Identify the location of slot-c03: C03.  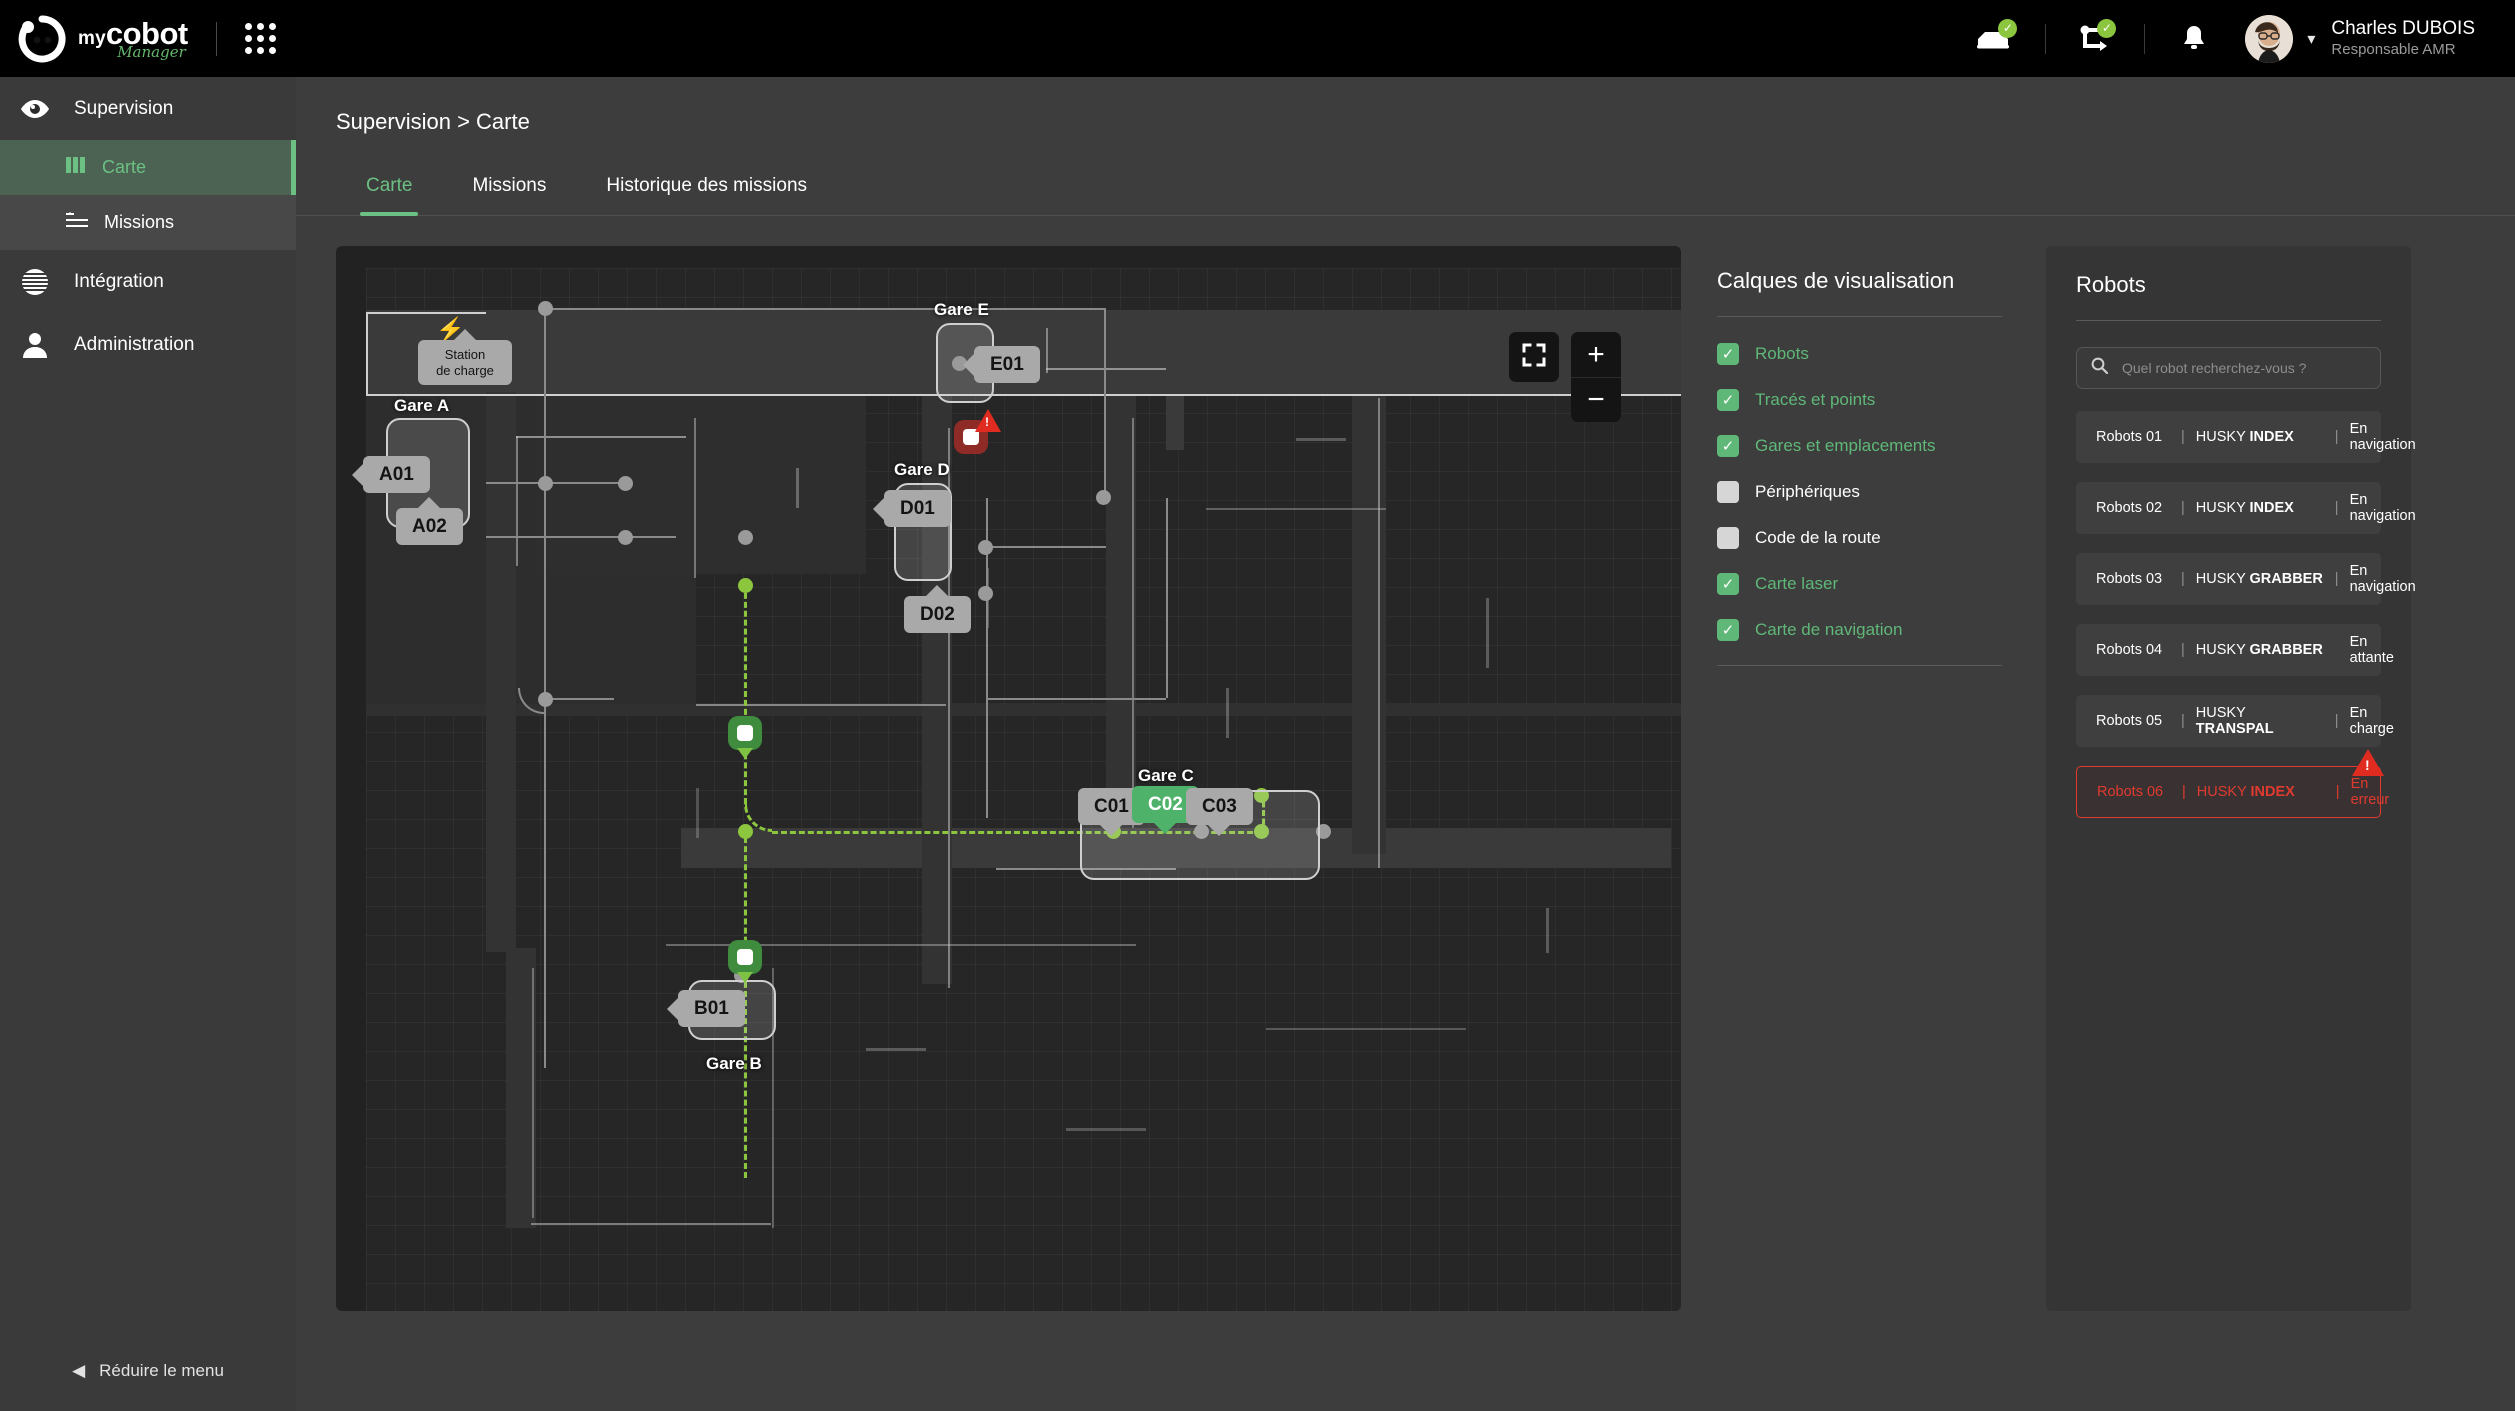
(1219, 812).